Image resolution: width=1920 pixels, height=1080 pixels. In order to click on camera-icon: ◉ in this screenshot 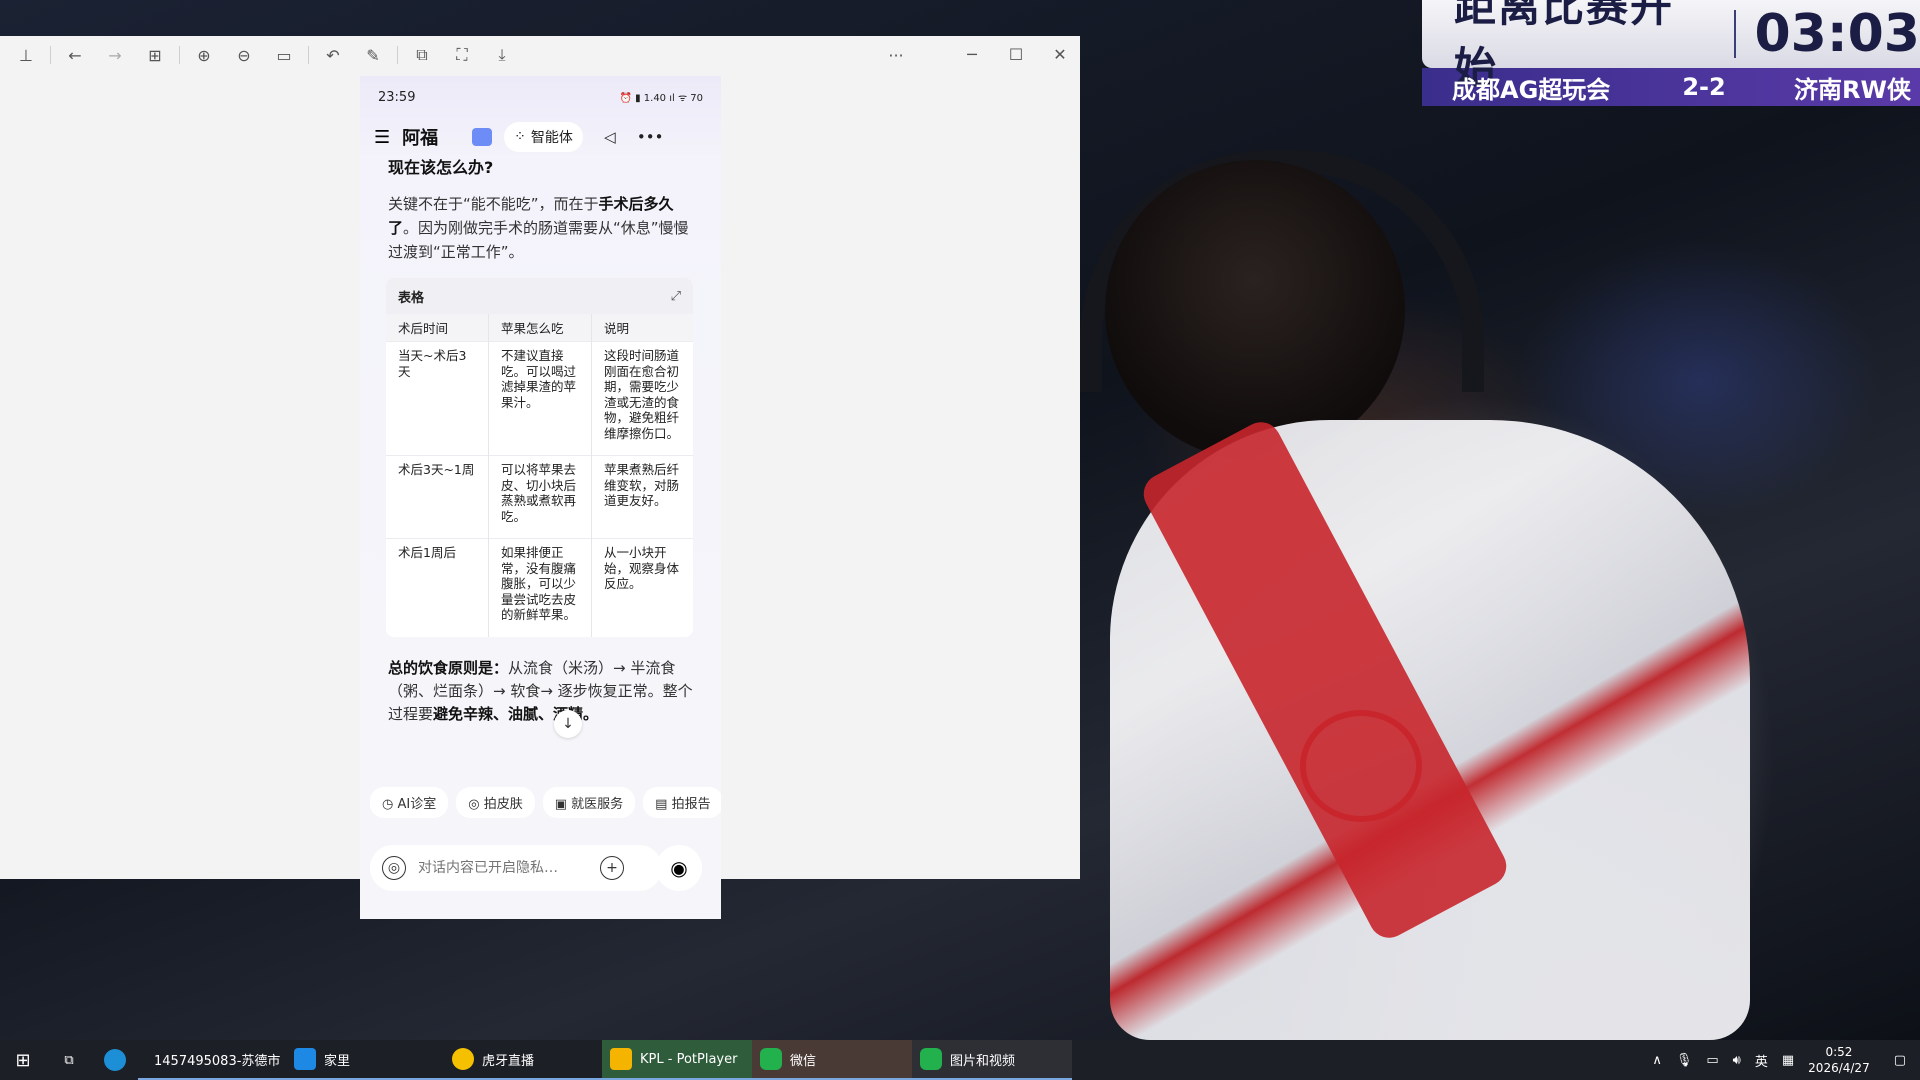, I will do `click(679, 868)`.